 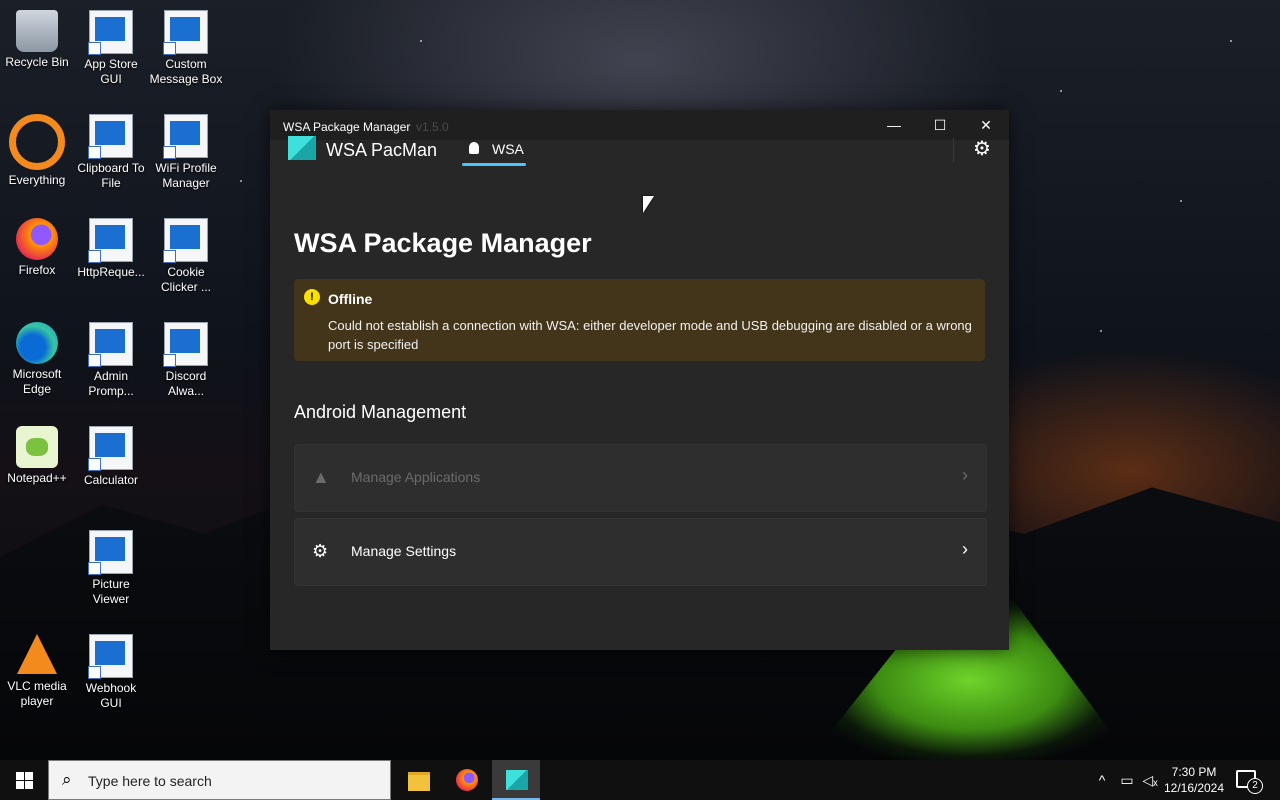 I want to click on taskbar-file-explorer, so click(x=418, y=780).